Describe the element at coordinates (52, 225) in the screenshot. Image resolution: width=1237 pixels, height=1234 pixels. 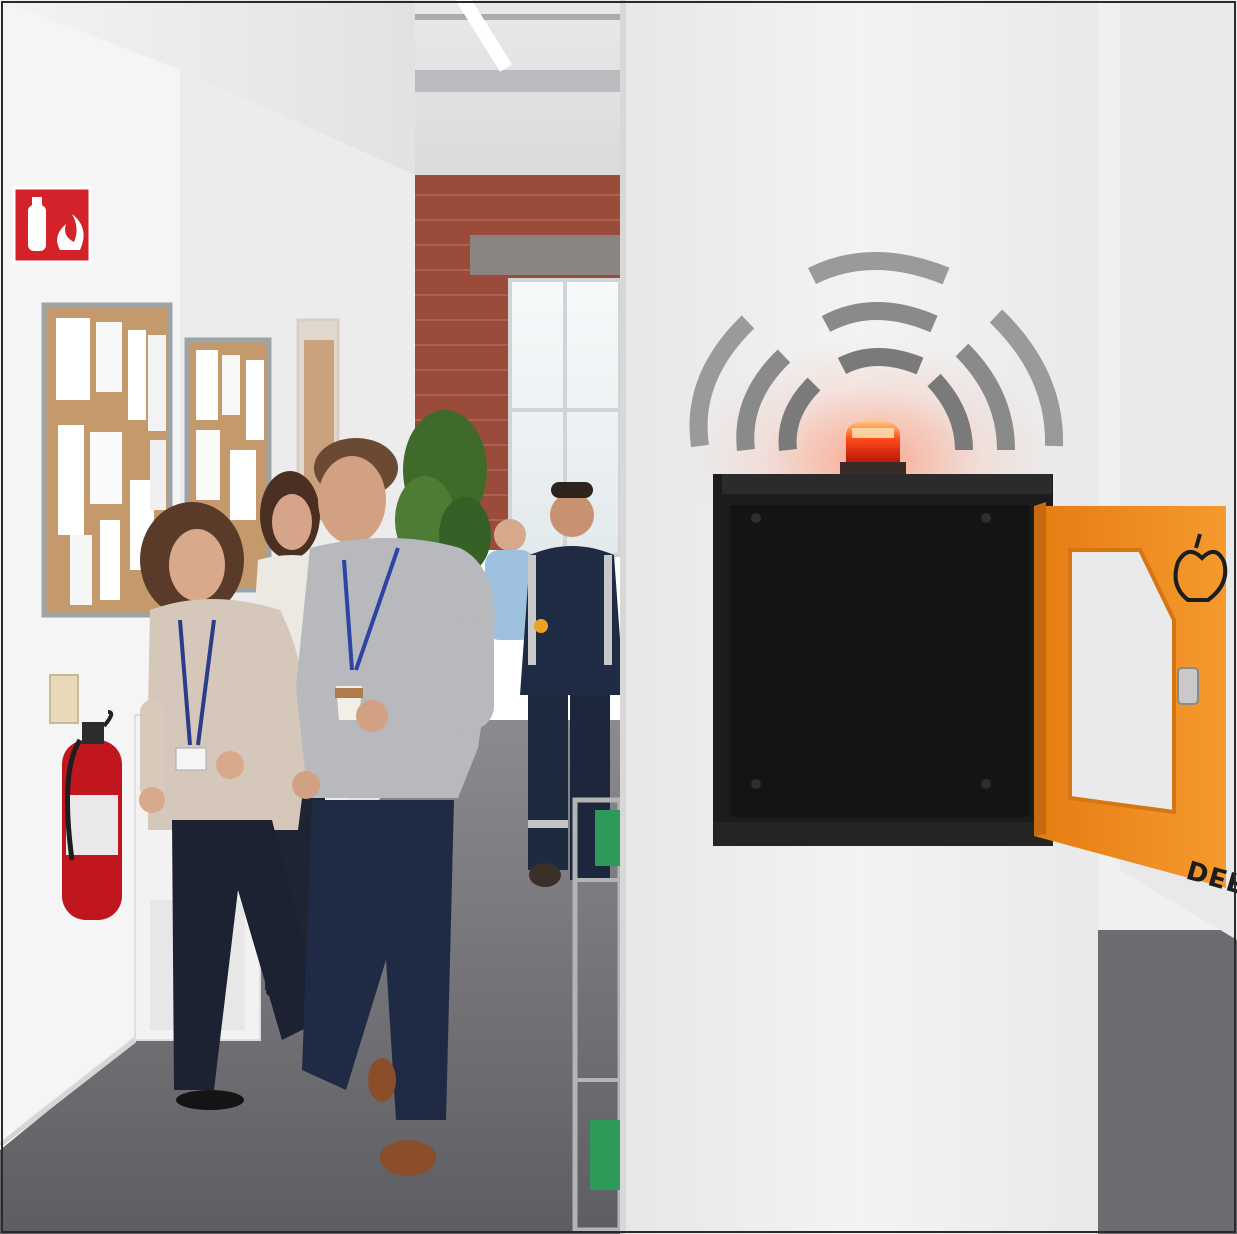
I see `fire-extinguisher-sign-icon` at that location.